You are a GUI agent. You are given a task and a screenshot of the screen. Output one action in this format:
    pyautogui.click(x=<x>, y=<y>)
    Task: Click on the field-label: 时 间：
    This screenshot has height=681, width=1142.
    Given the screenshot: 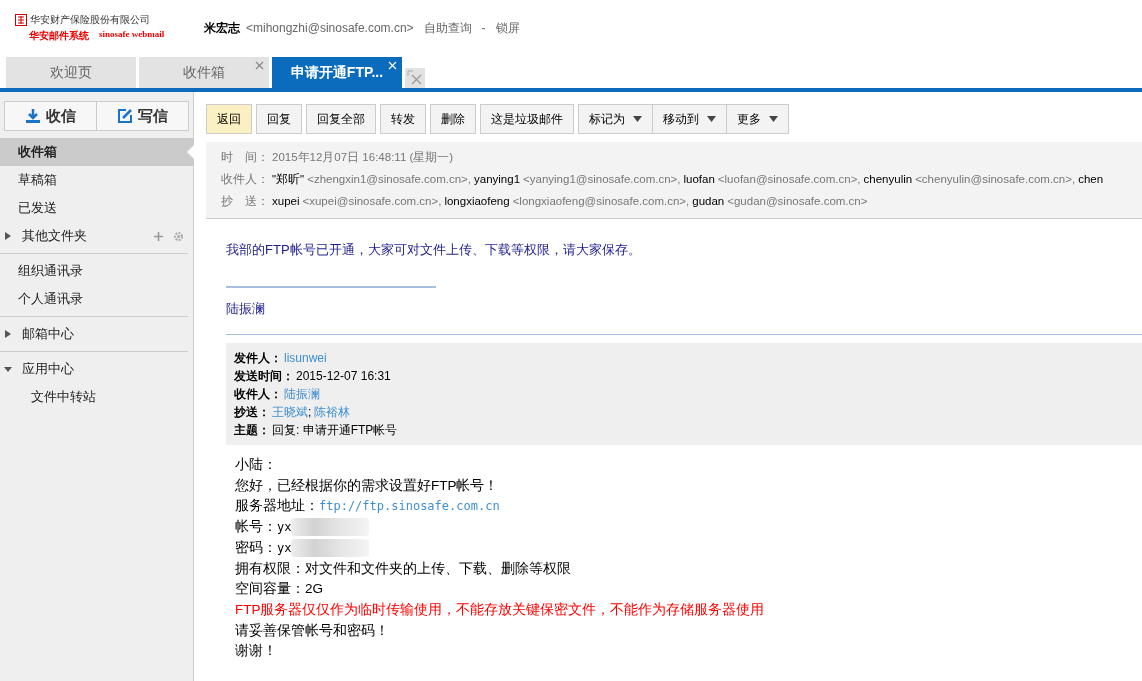 What is the action you would take?
    pyautogui.click(x=245, y=157)
    